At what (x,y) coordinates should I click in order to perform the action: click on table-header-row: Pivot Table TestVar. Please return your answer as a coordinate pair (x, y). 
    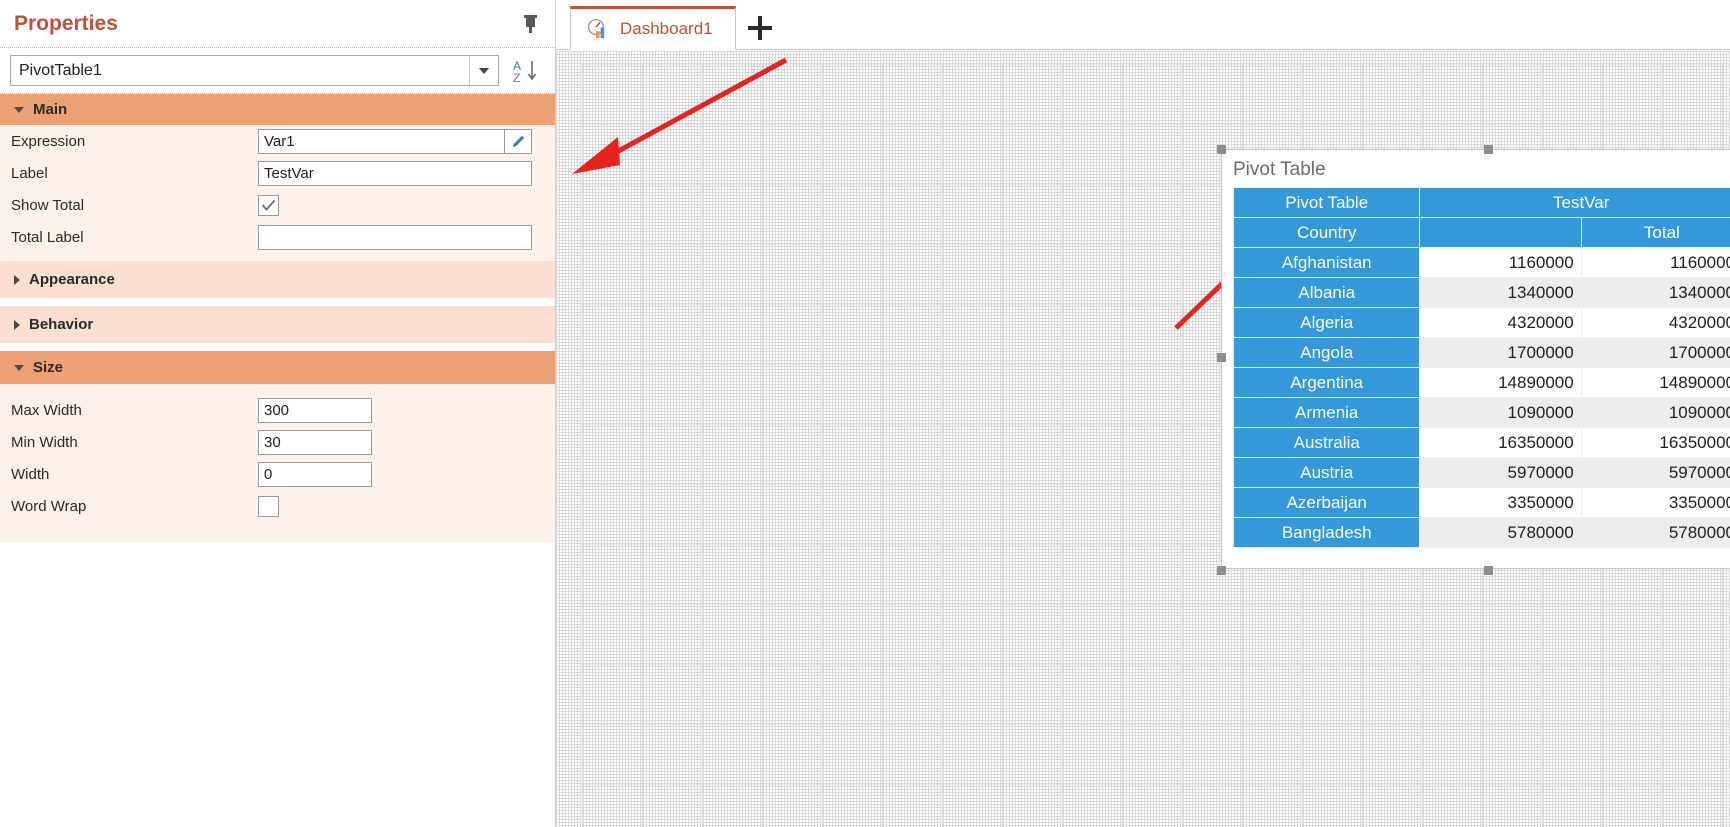
    Looking at the image, I should click on (1481, 202).